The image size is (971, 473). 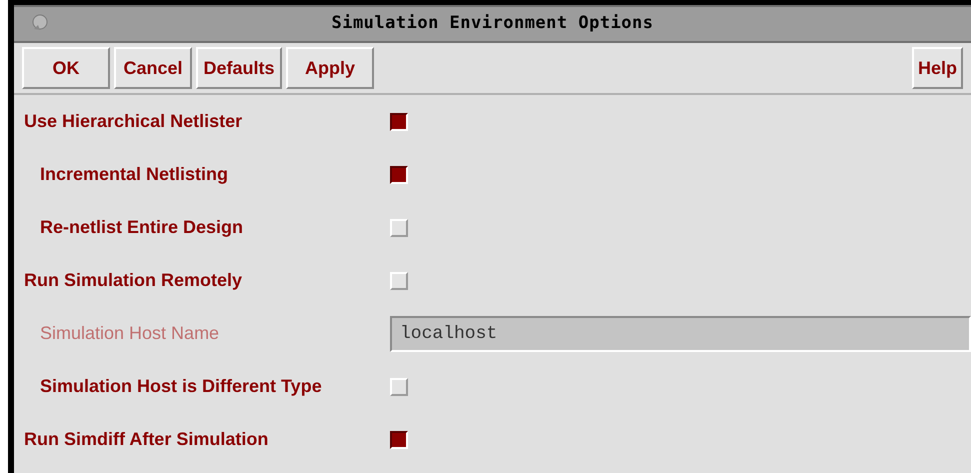 What do you see at coordinates (330, 68) in the screenshot?
I see `dialog-button: Apply` at bounding box center [330, 68].